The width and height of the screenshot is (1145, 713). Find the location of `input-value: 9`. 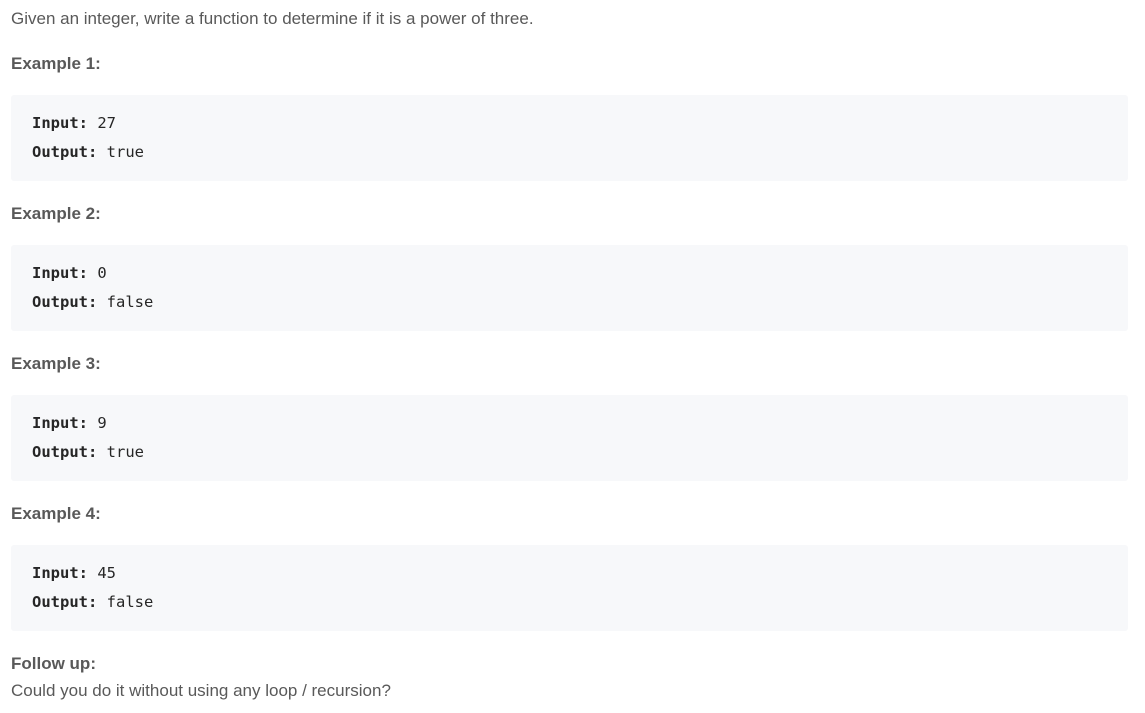

input-value: 9 is located at coordinates (97, 423).